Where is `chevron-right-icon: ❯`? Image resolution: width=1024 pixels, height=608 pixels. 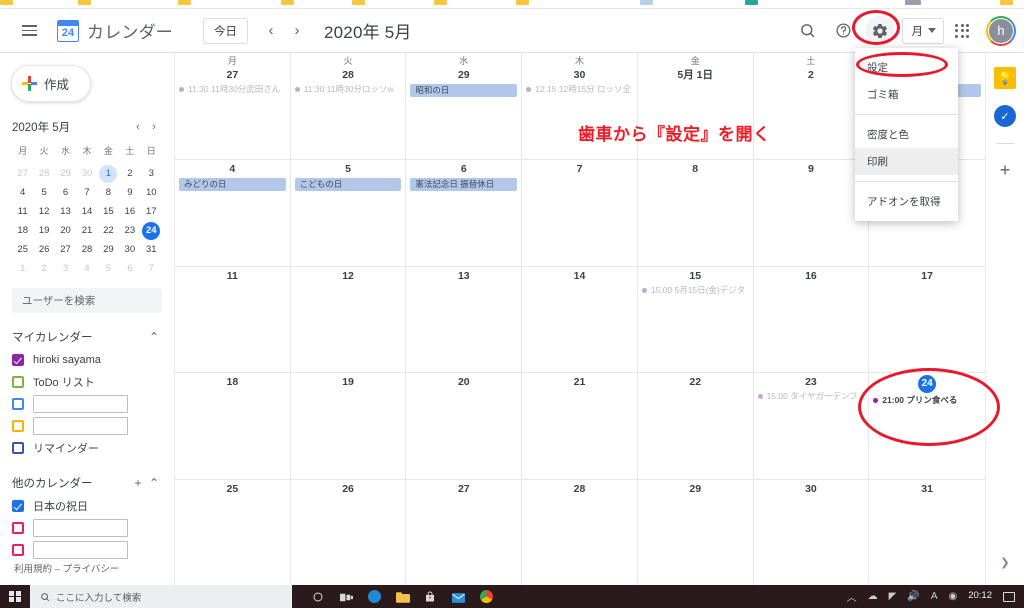
chevron-right-icon: ❯ is located at coordinates (1004, 562).